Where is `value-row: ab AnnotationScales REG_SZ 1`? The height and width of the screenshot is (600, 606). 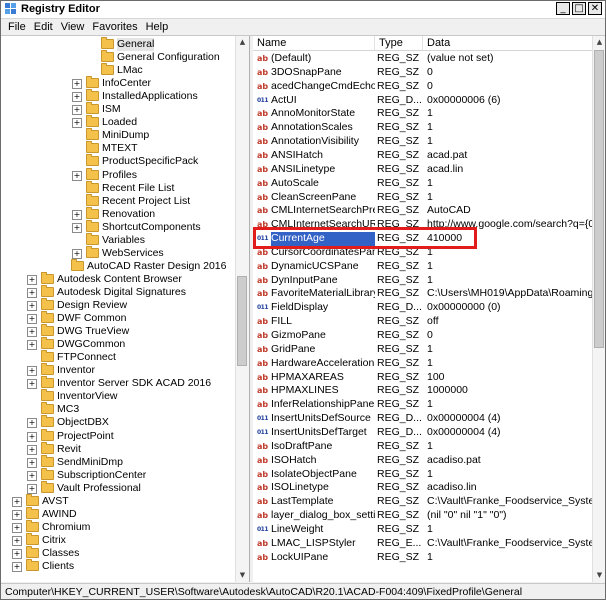
value-row: ab AnnotationScales REG_SZ 1 is located at coordinates (423, 128).